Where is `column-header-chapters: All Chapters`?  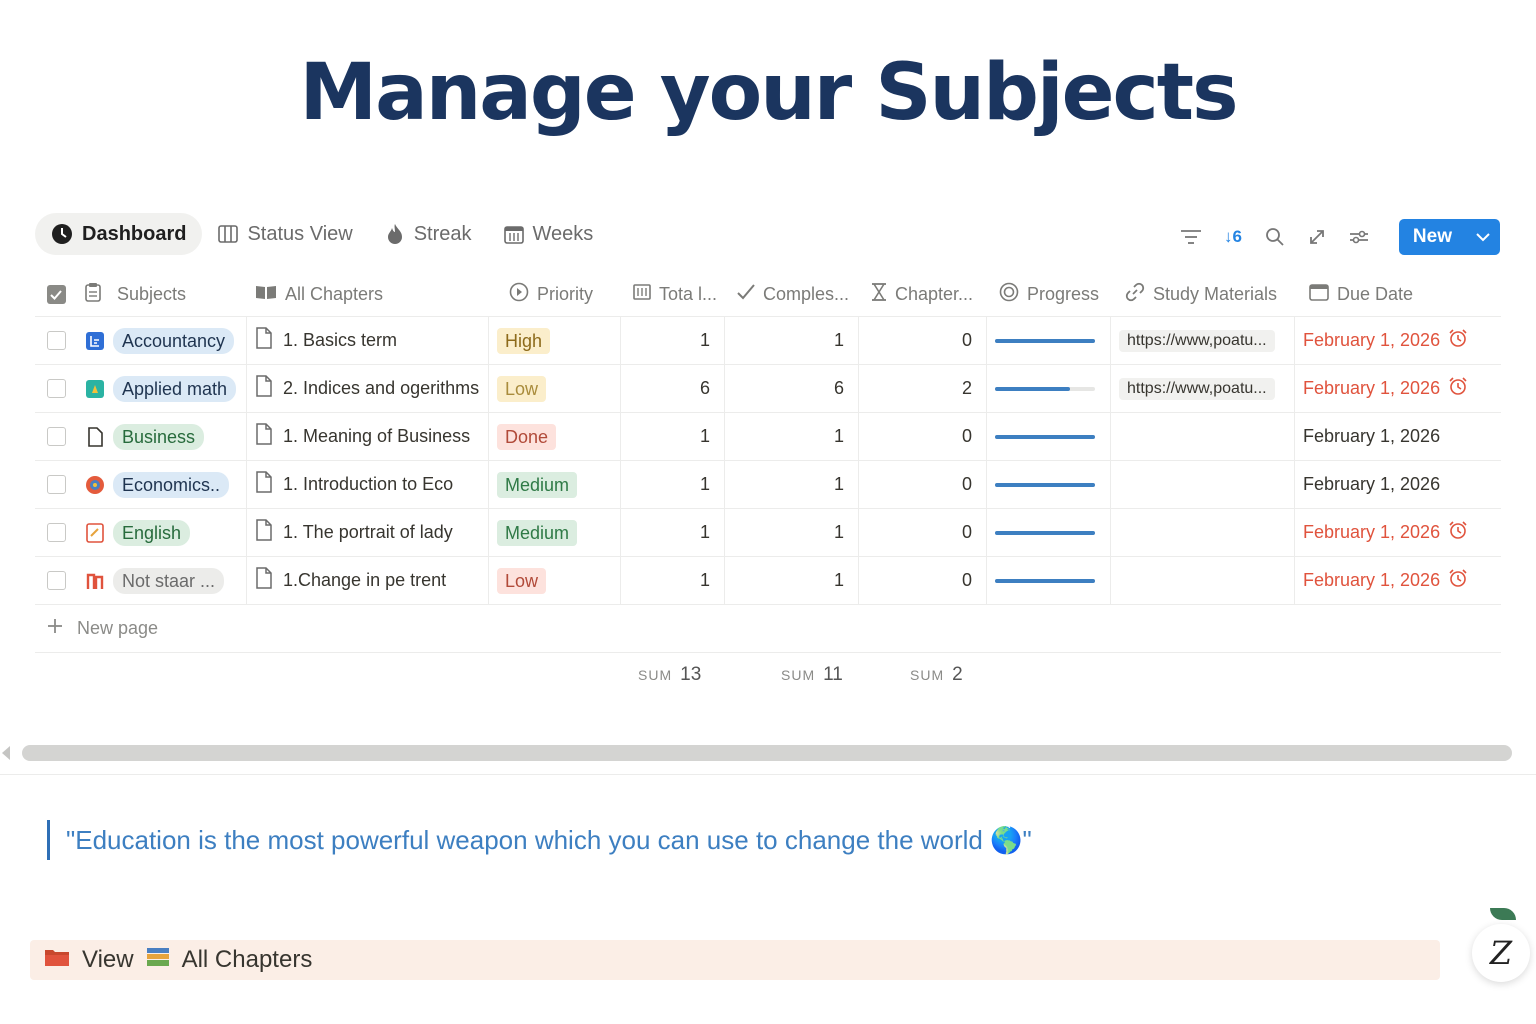
column-header-chapters: All Chapters is located at coordinates (368, 294).